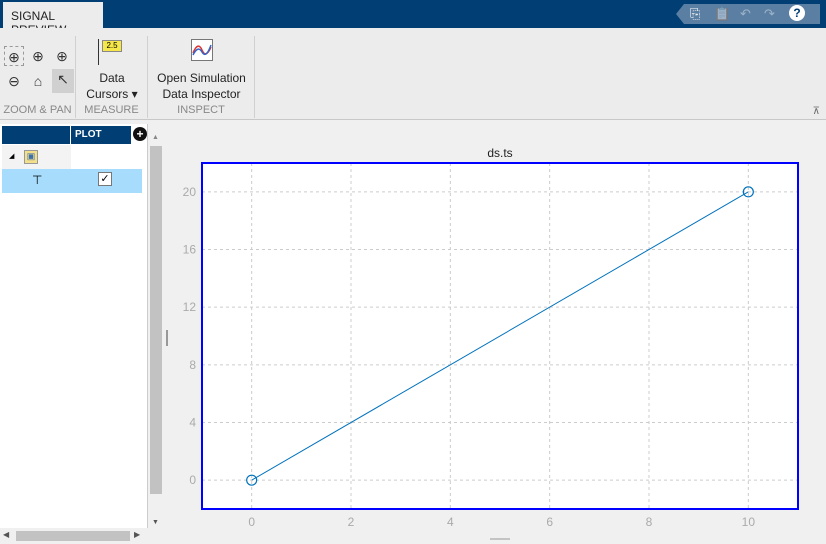 This screenshot has height=544, width=826. What do you see at coordinates (450, 522) in the screenshot?
I see `x-tick-label: 4` at bounding box center [450, 522].